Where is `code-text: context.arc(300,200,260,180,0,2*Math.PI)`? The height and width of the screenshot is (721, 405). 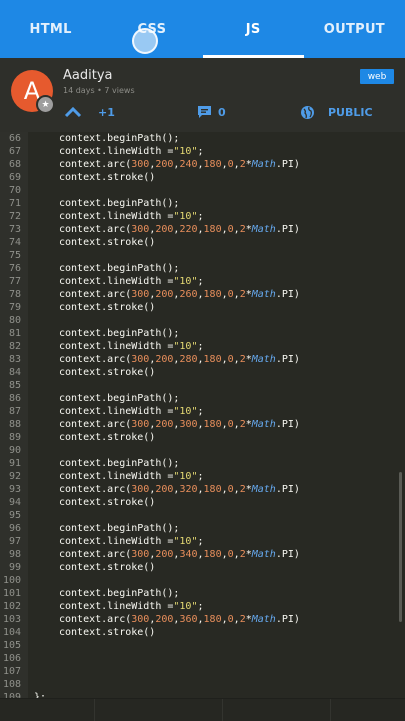
code-text: context.arc(300,200,260,180,0,2*Math.PI) is located at coordinates (179, 294).